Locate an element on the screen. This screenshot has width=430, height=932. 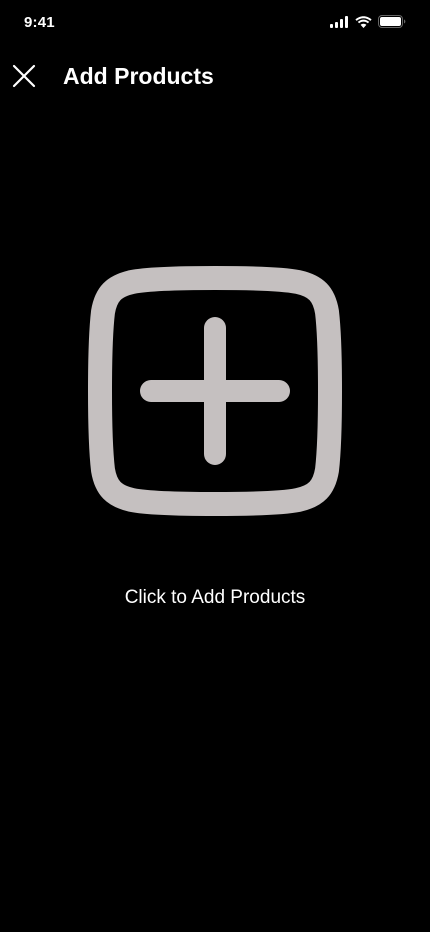
status-time: 9:41 is located at coordinates (39, 22).